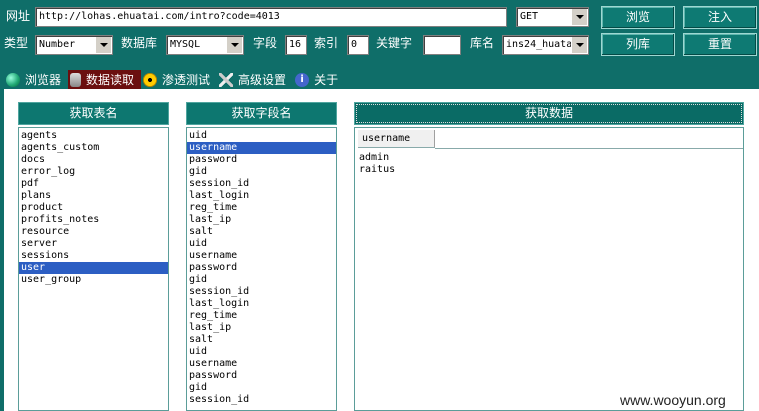 This screenshot has width=759, height=411. I want to click on type-label: 类型, so click(16, 43).